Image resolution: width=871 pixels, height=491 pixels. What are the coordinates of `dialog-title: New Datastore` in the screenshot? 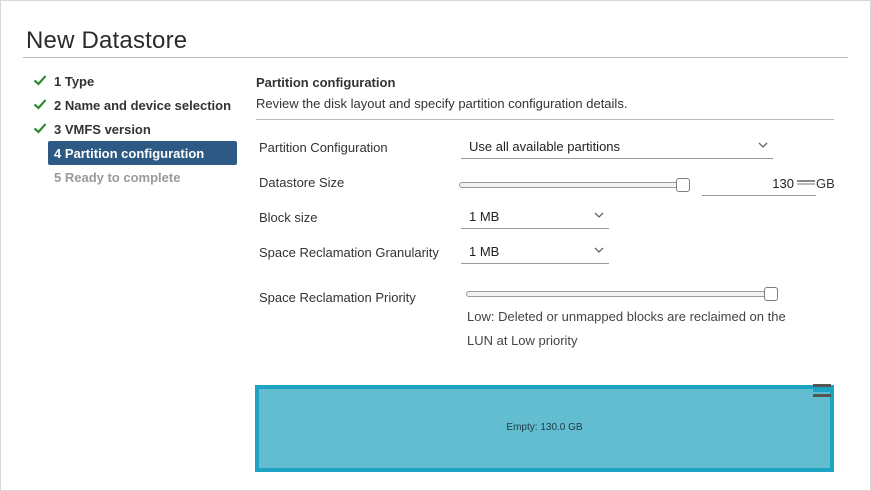 It's located at (107, 40).